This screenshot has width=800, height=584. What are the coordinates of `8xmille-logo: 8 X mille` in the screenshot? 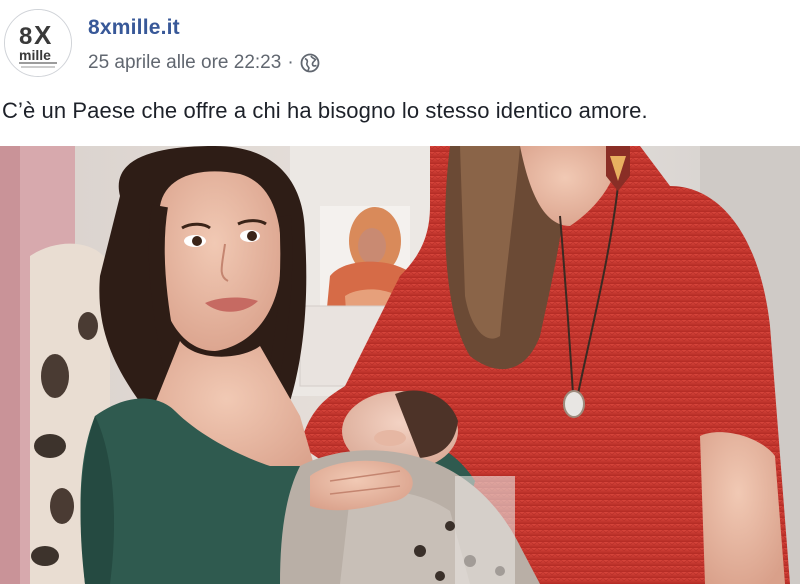 It's located at (38, 43).